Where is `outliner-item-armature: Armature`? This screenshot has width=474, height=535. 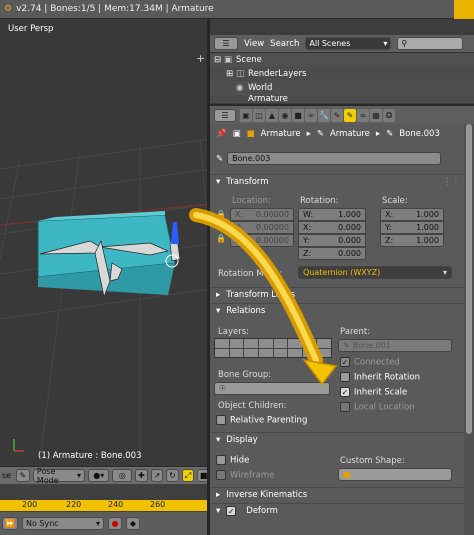
outliner-item-armature: Armature is located at coordinates (342, 99).